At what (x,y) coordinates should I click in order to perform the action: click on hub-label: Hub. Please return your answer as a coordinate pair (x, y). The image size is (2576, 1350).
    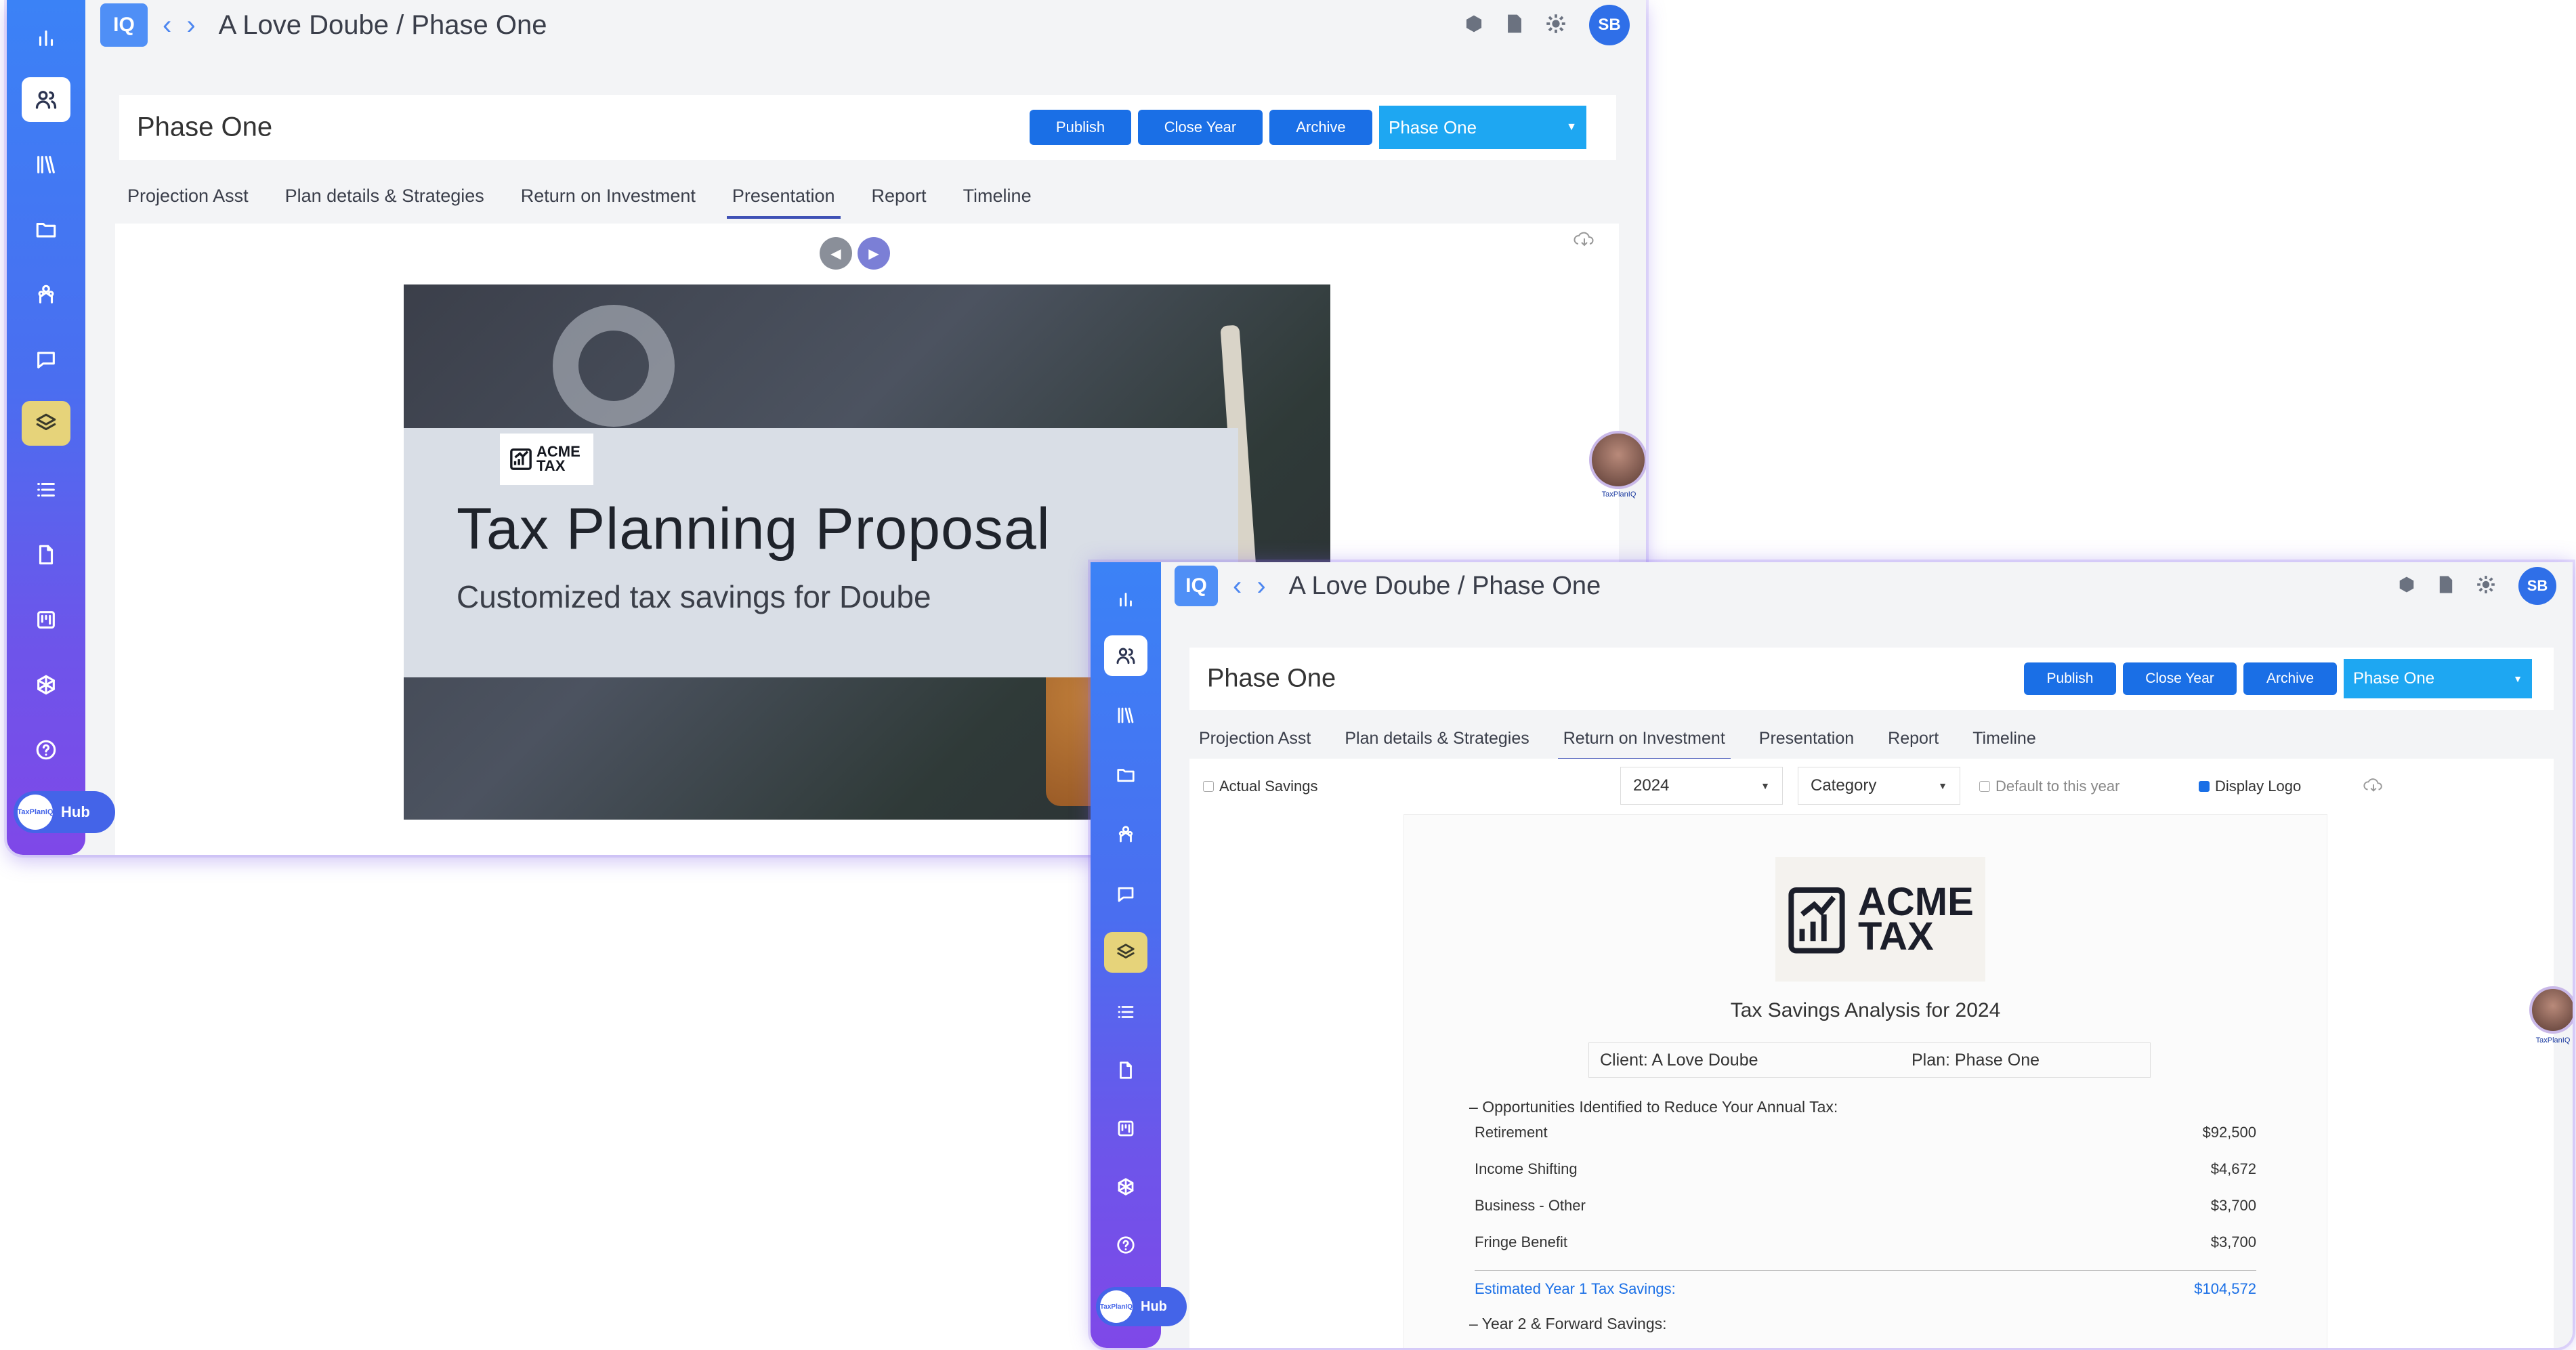
    Looking at the image, I should click on (75, 811).